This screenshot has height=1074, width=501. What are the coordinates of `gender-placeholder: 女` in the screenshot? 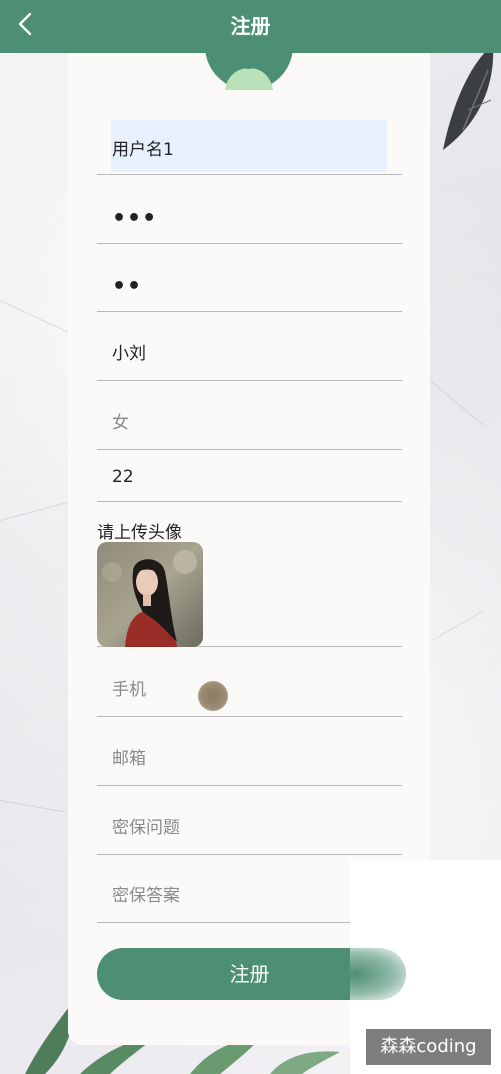 It's located at (120, 423).